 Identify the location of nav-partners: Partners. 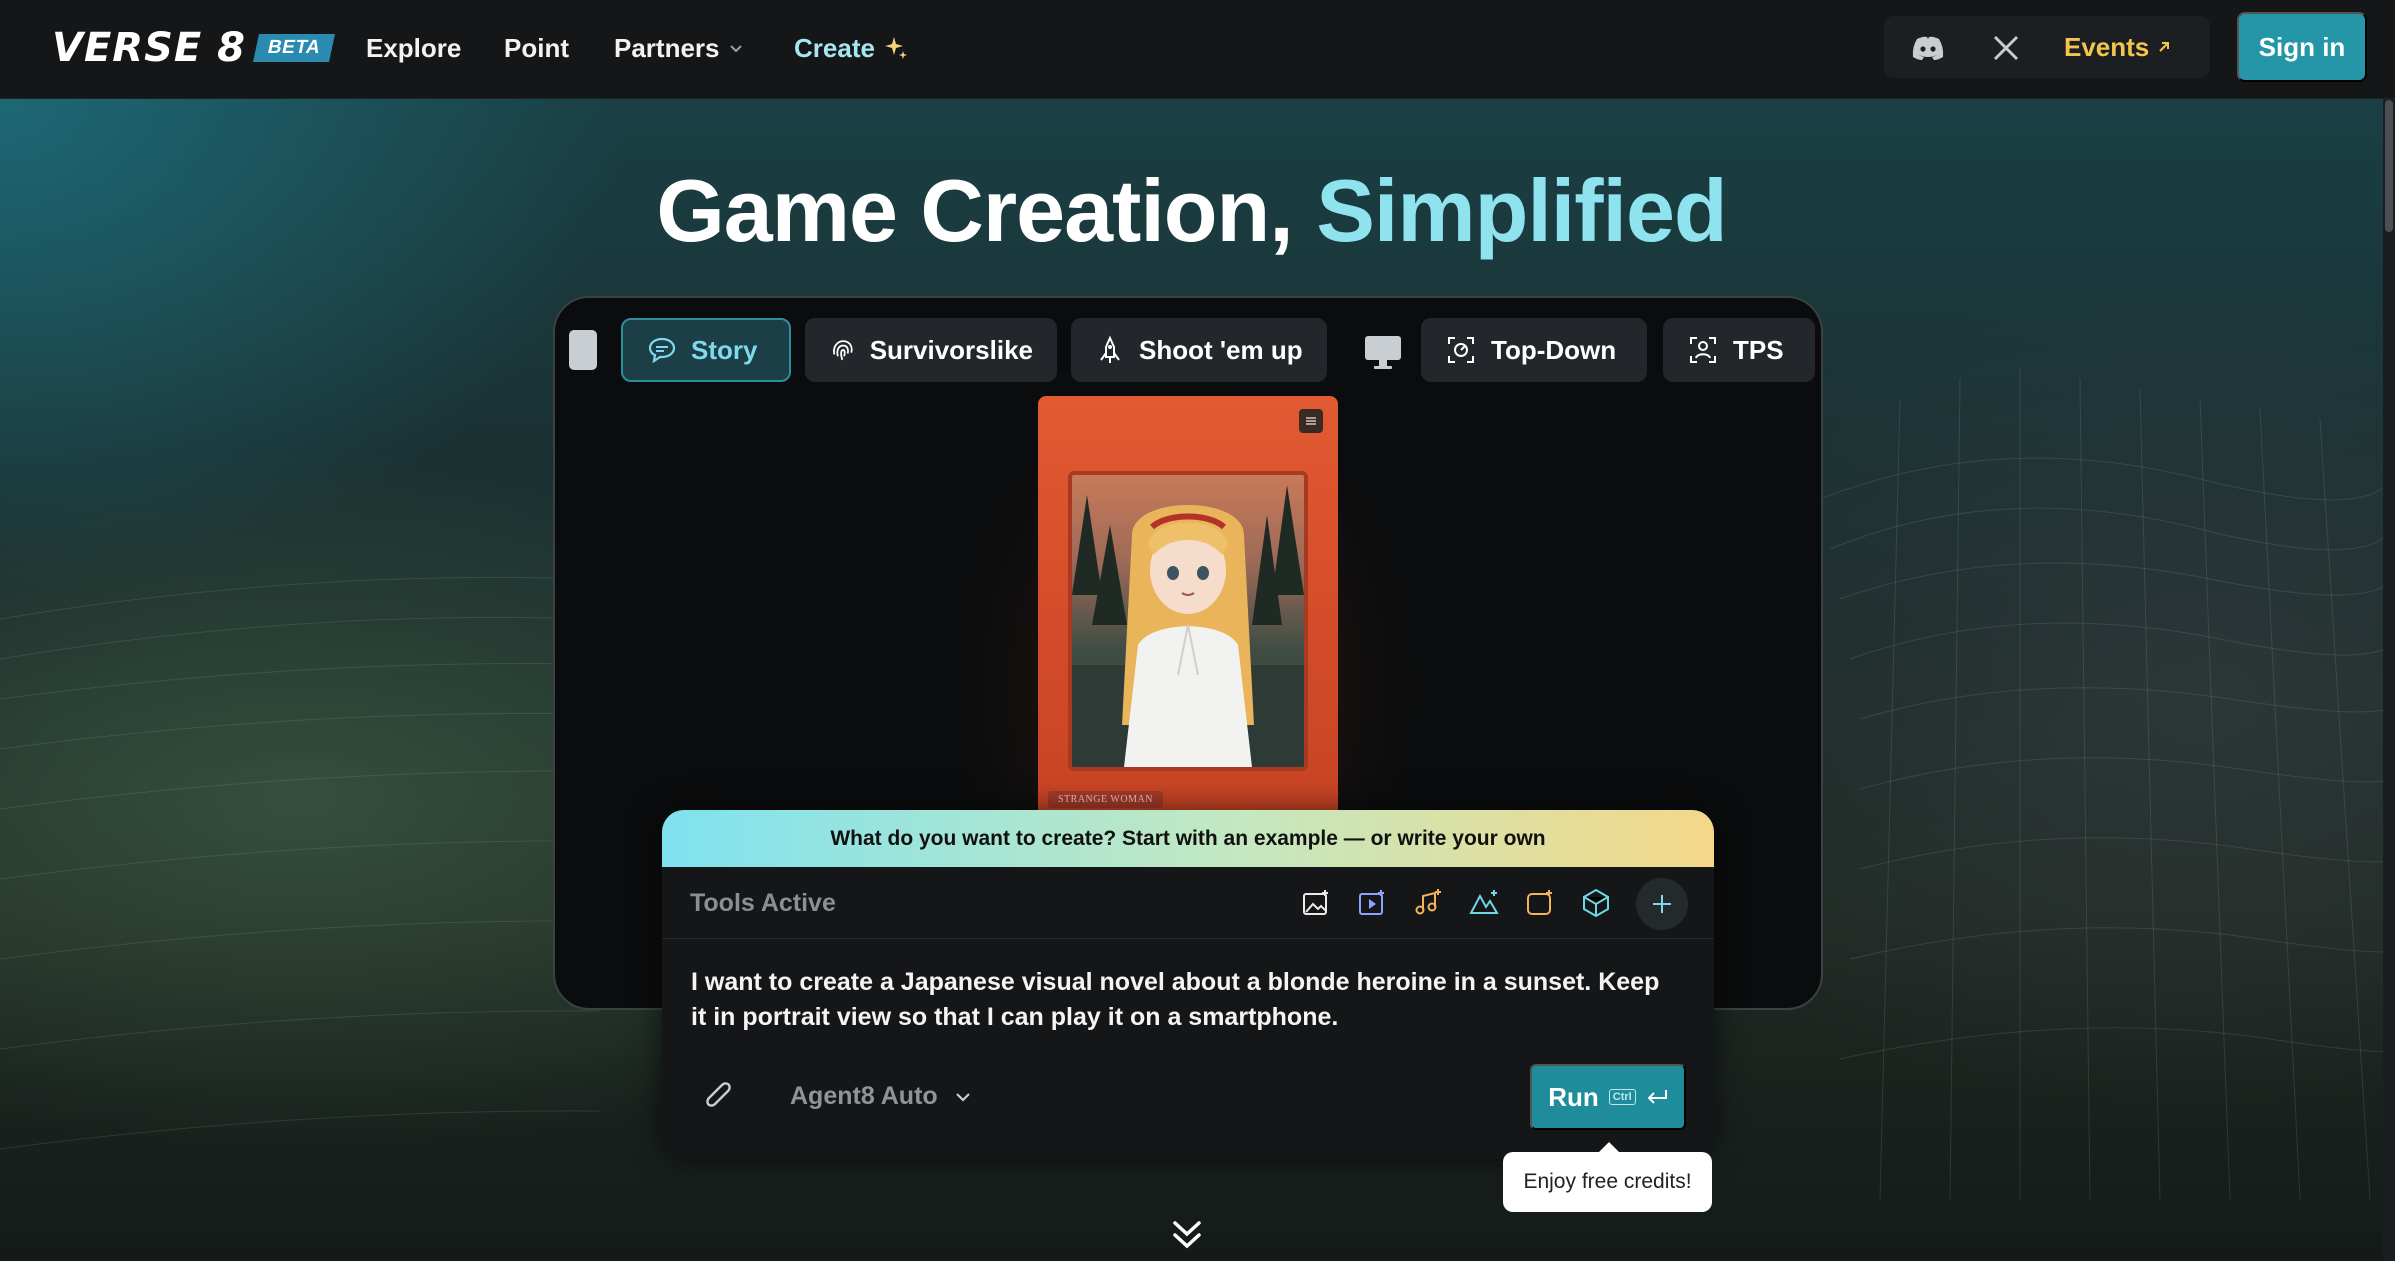
(679, 48).